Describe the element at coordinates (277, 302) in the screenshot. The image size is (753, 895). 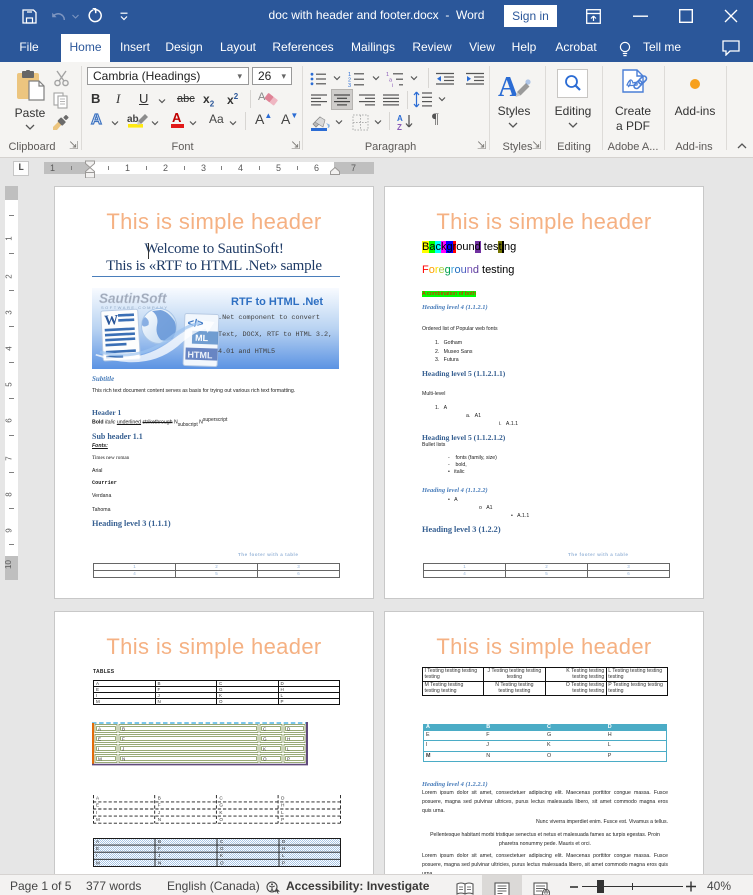
I see `svg-text: RTF to HTML .Net` at that location.